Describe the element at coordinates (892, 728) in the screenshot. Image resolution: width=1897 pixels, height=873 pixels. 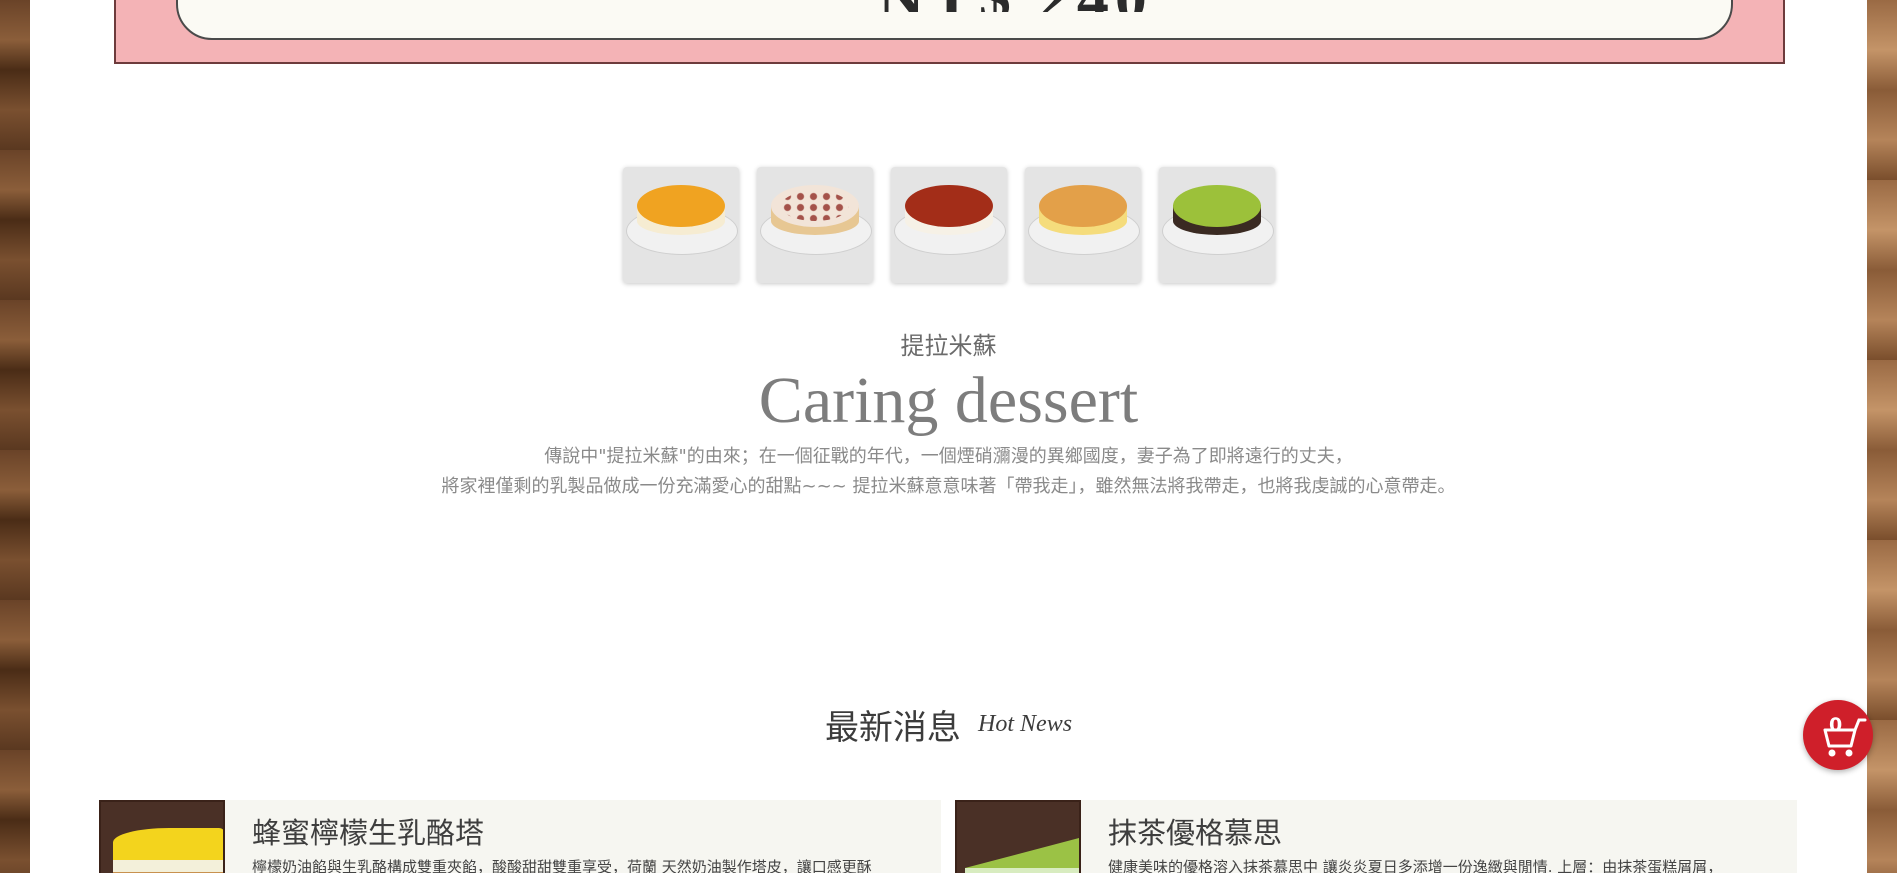
I see `news-heading-zh: 最新消息` at that location.